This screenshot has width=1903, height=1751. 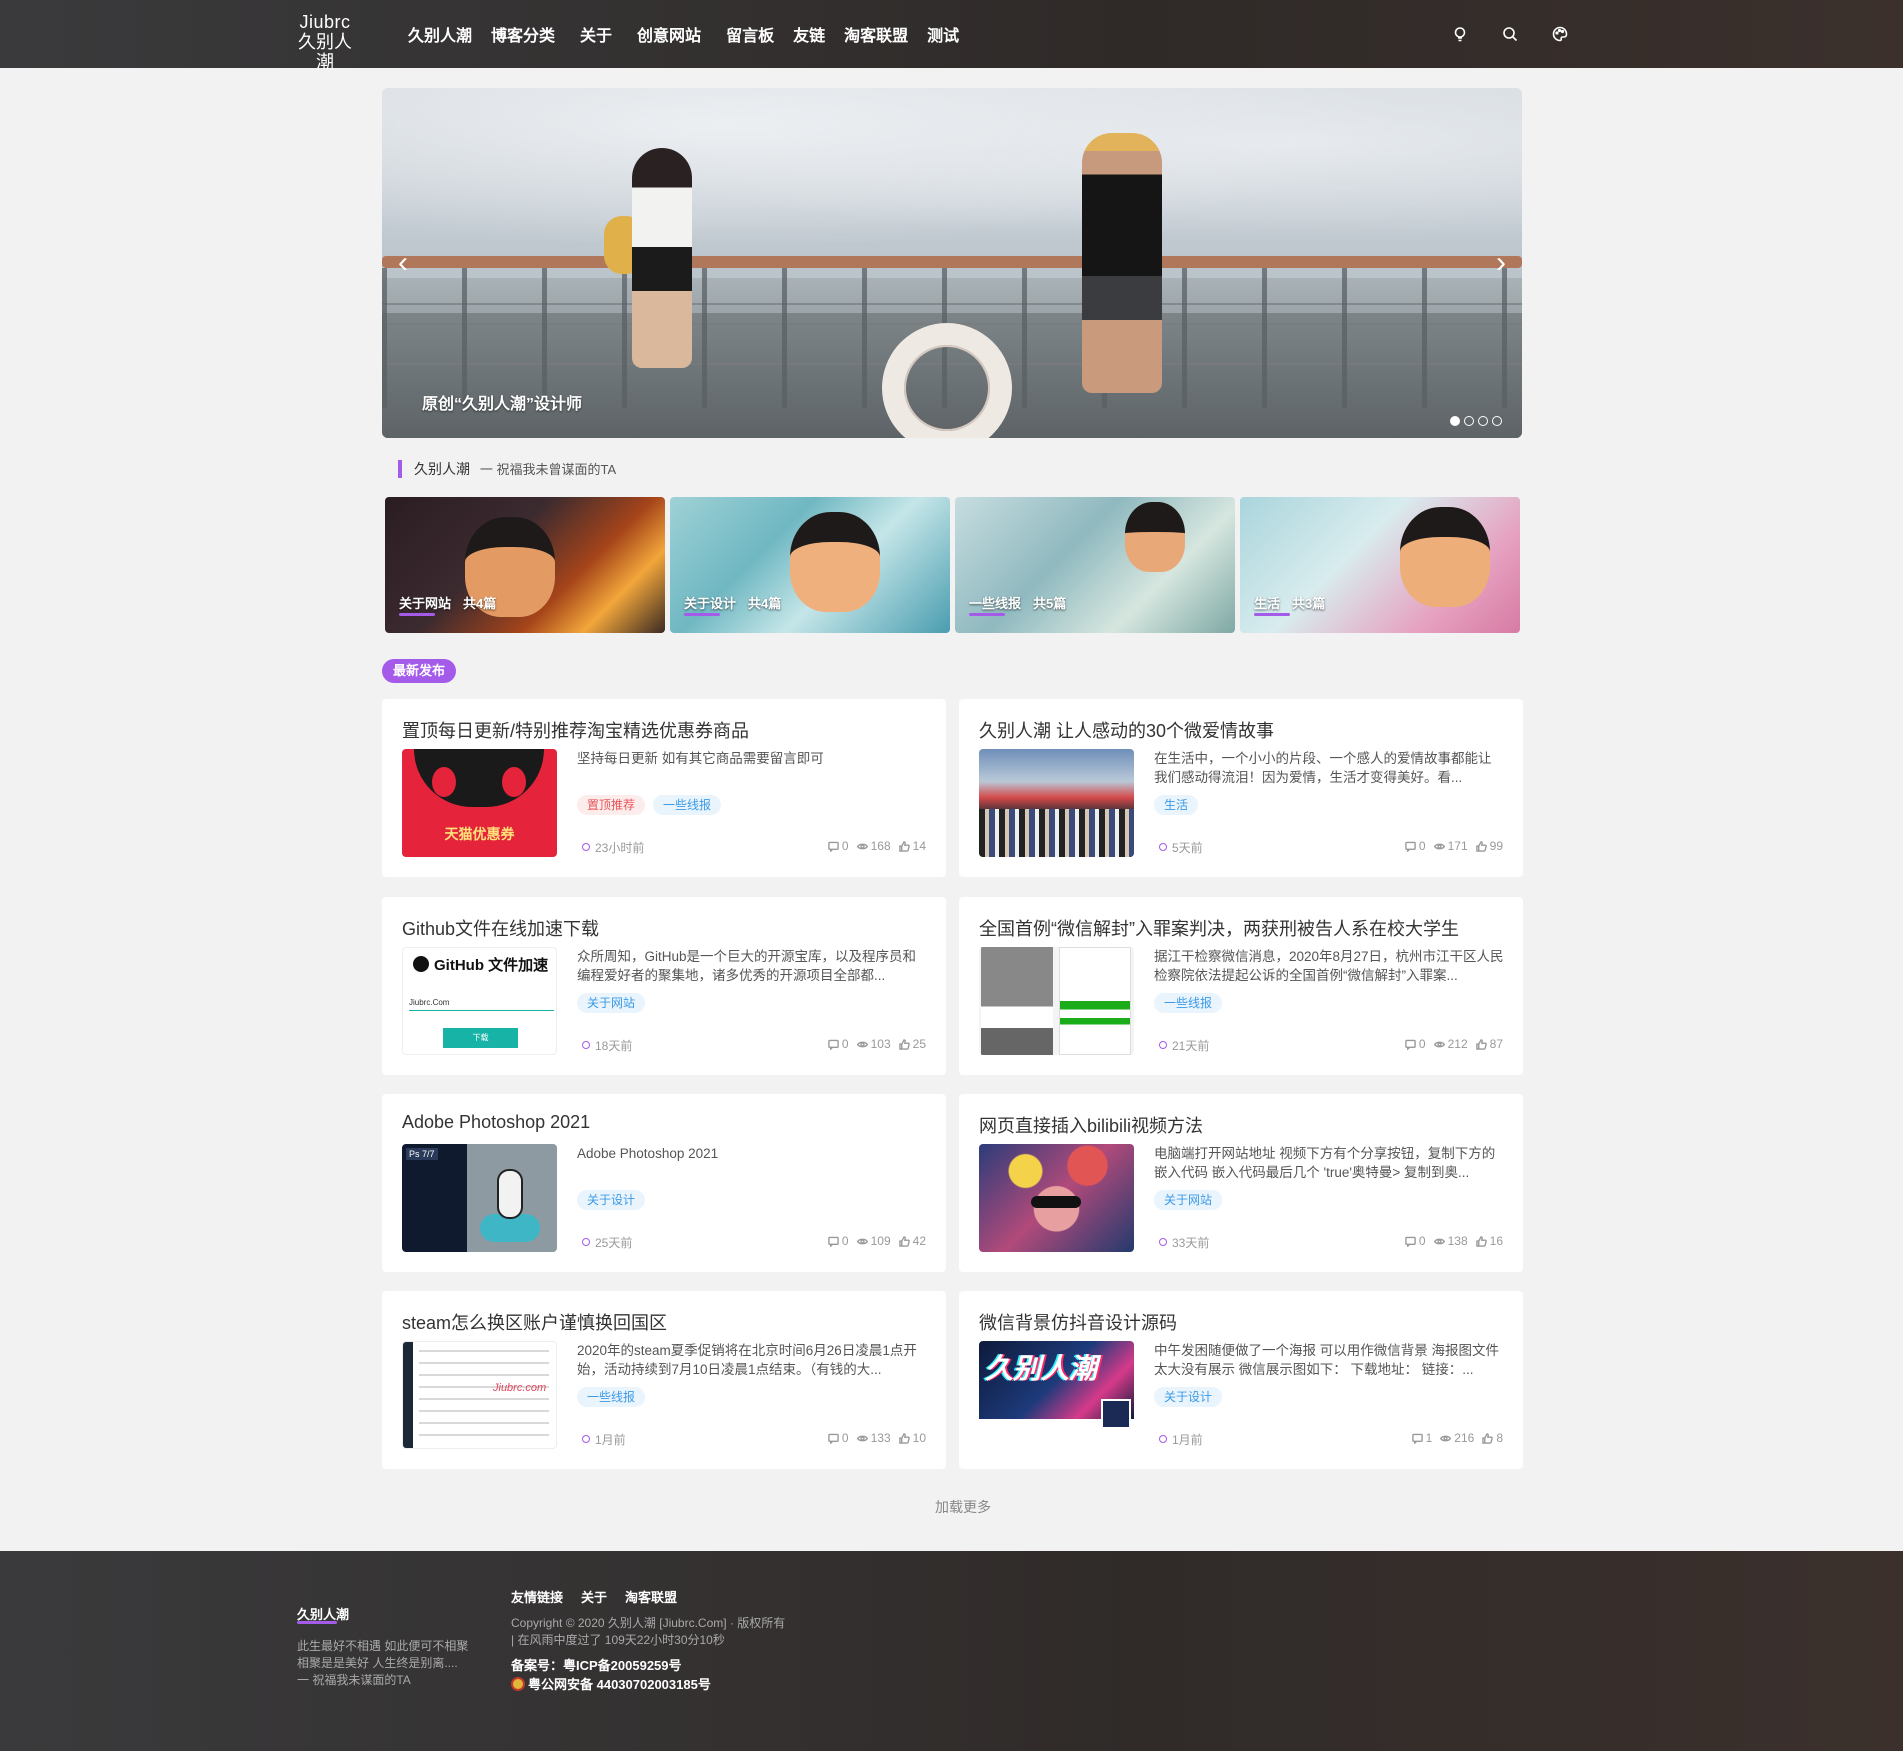 I want to click on post-title: 微信背景仿抖音设计源码, so click(x=1078, y=1322).